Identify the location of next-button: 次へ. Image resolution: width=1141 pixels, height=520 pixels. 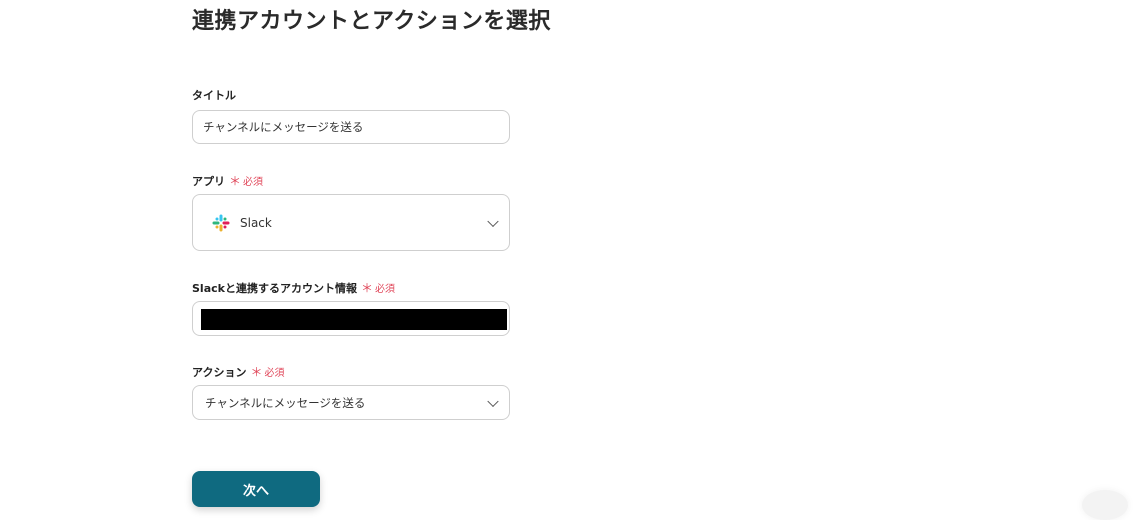
(256, 489).